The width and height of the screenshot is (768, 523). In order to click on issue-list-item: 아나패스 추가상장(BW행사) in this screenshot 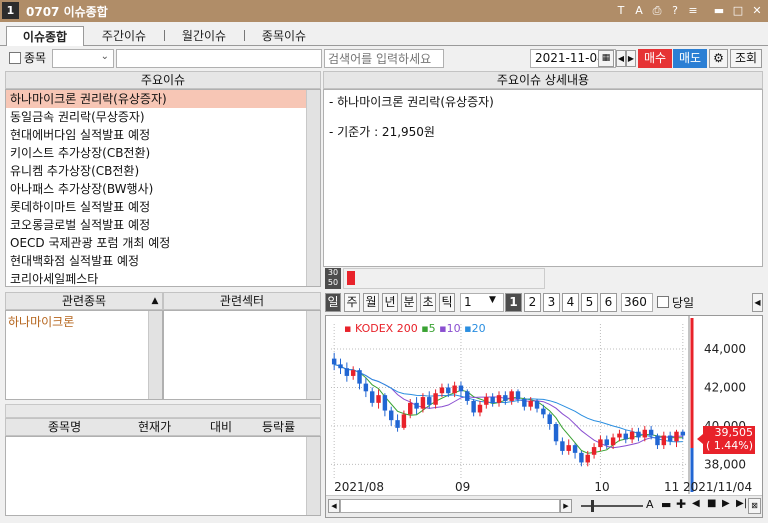, I will do `click(156, 189)`.